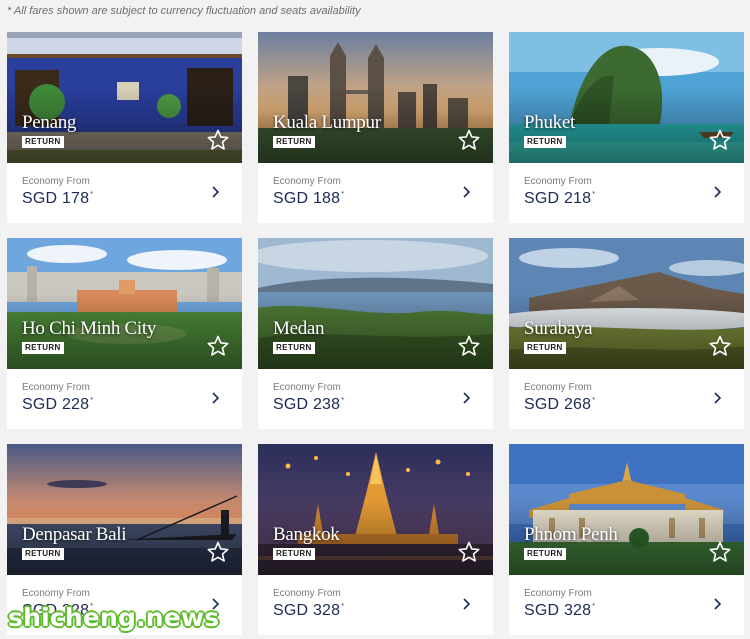 The width and height of the screenshot is (750, 639). Describe the element at coordinates (626, 539) in the screenshot. I see `destination-card-phnom-penh: Phnom Penh RETURN Economy From SGD 328*` at that location.